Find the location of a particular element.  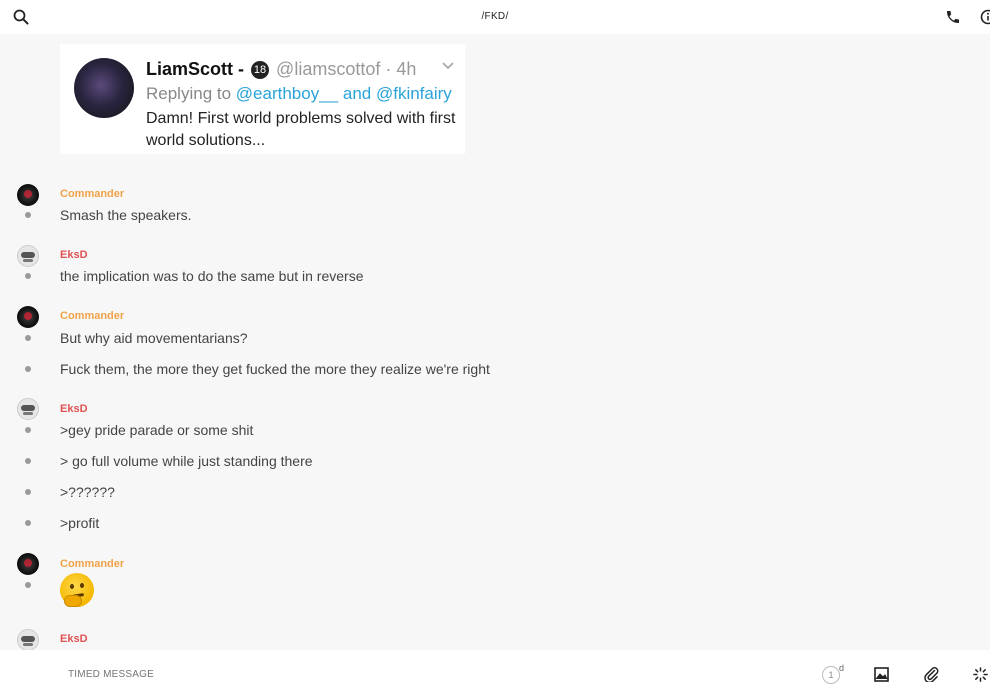

thinking-face-emoji-icon is located at coordinates (77, 590).